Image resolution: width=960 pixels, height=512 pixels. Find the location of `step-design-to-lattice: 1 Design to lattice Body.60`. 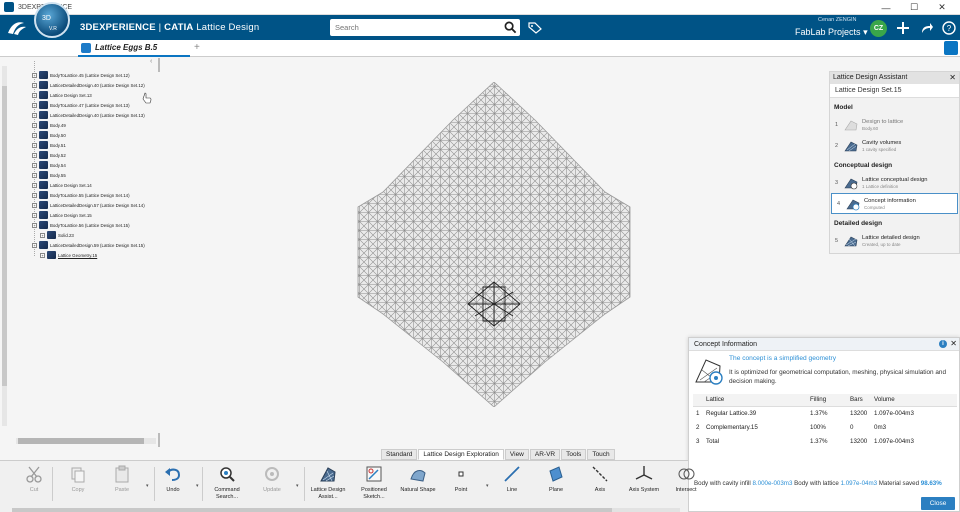

step-design-to-lattice: 1 Design to lattice Body.60 is located at coordinates (894, 124).